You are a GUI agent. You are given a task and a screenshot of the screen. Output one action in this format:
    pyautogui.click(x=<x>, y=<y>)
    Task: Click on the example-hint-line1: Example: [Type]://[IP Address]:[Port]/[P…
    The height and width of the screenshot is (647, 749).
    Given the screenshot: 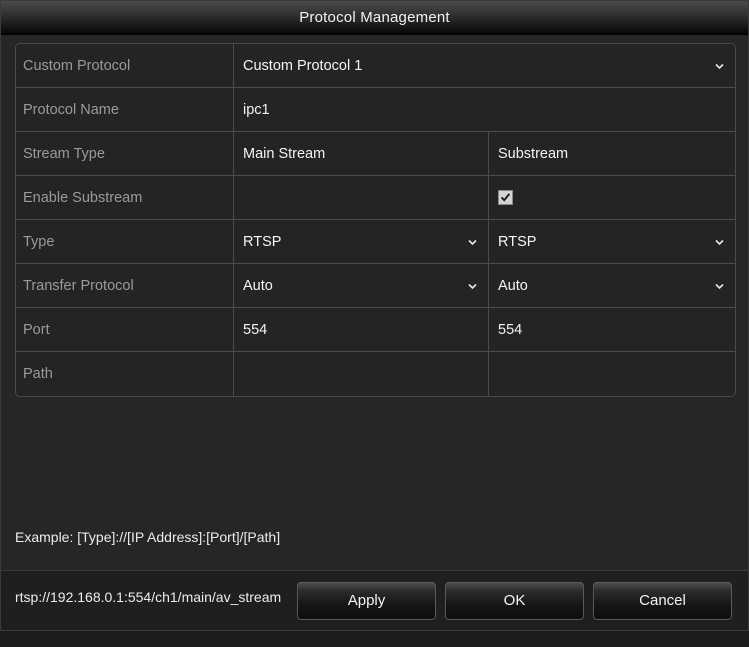 What is the action you would take?
    pyautogui.click(x=148, y=537)
    